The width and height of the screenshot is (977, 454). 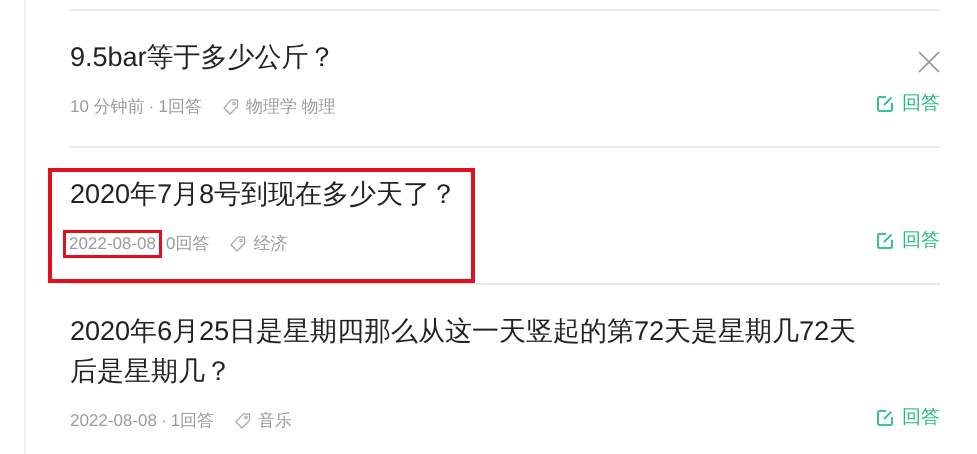 What do you see at coordinates (270, 244) in the screenshot?
I see `question-tags: 经济` at bounding box center [270, 244].